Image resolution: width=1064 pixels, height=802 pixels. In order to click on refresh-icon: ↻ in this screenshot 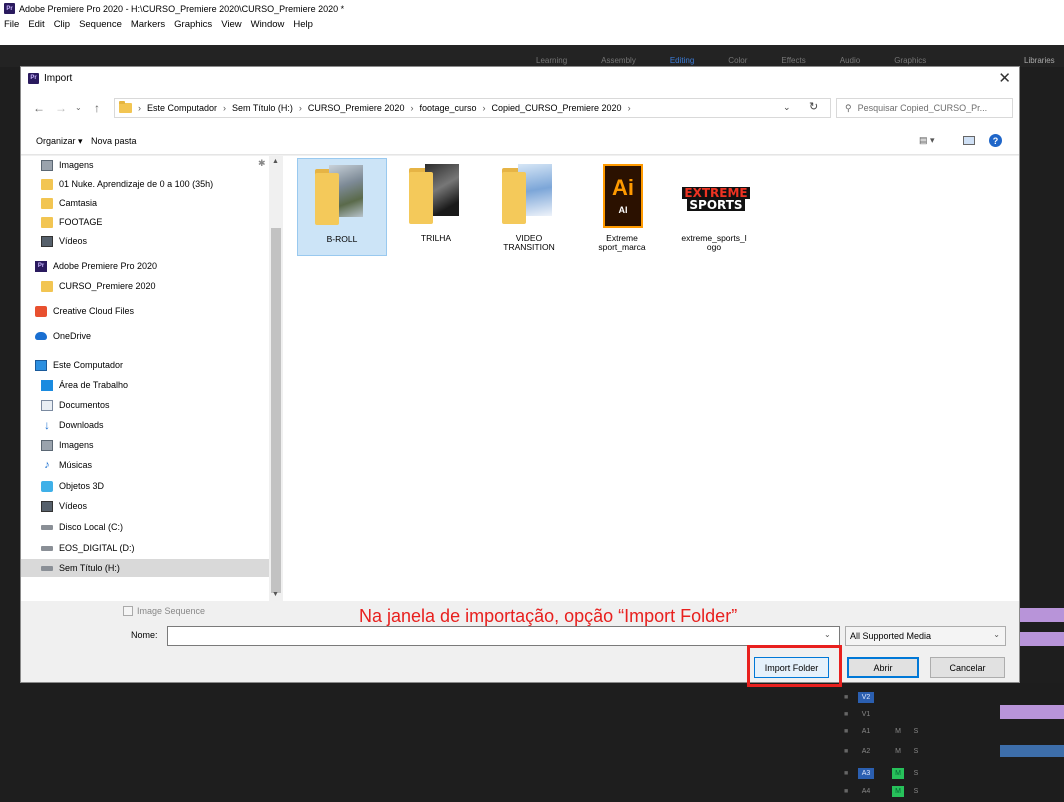, I will do `click(813, 106)`.